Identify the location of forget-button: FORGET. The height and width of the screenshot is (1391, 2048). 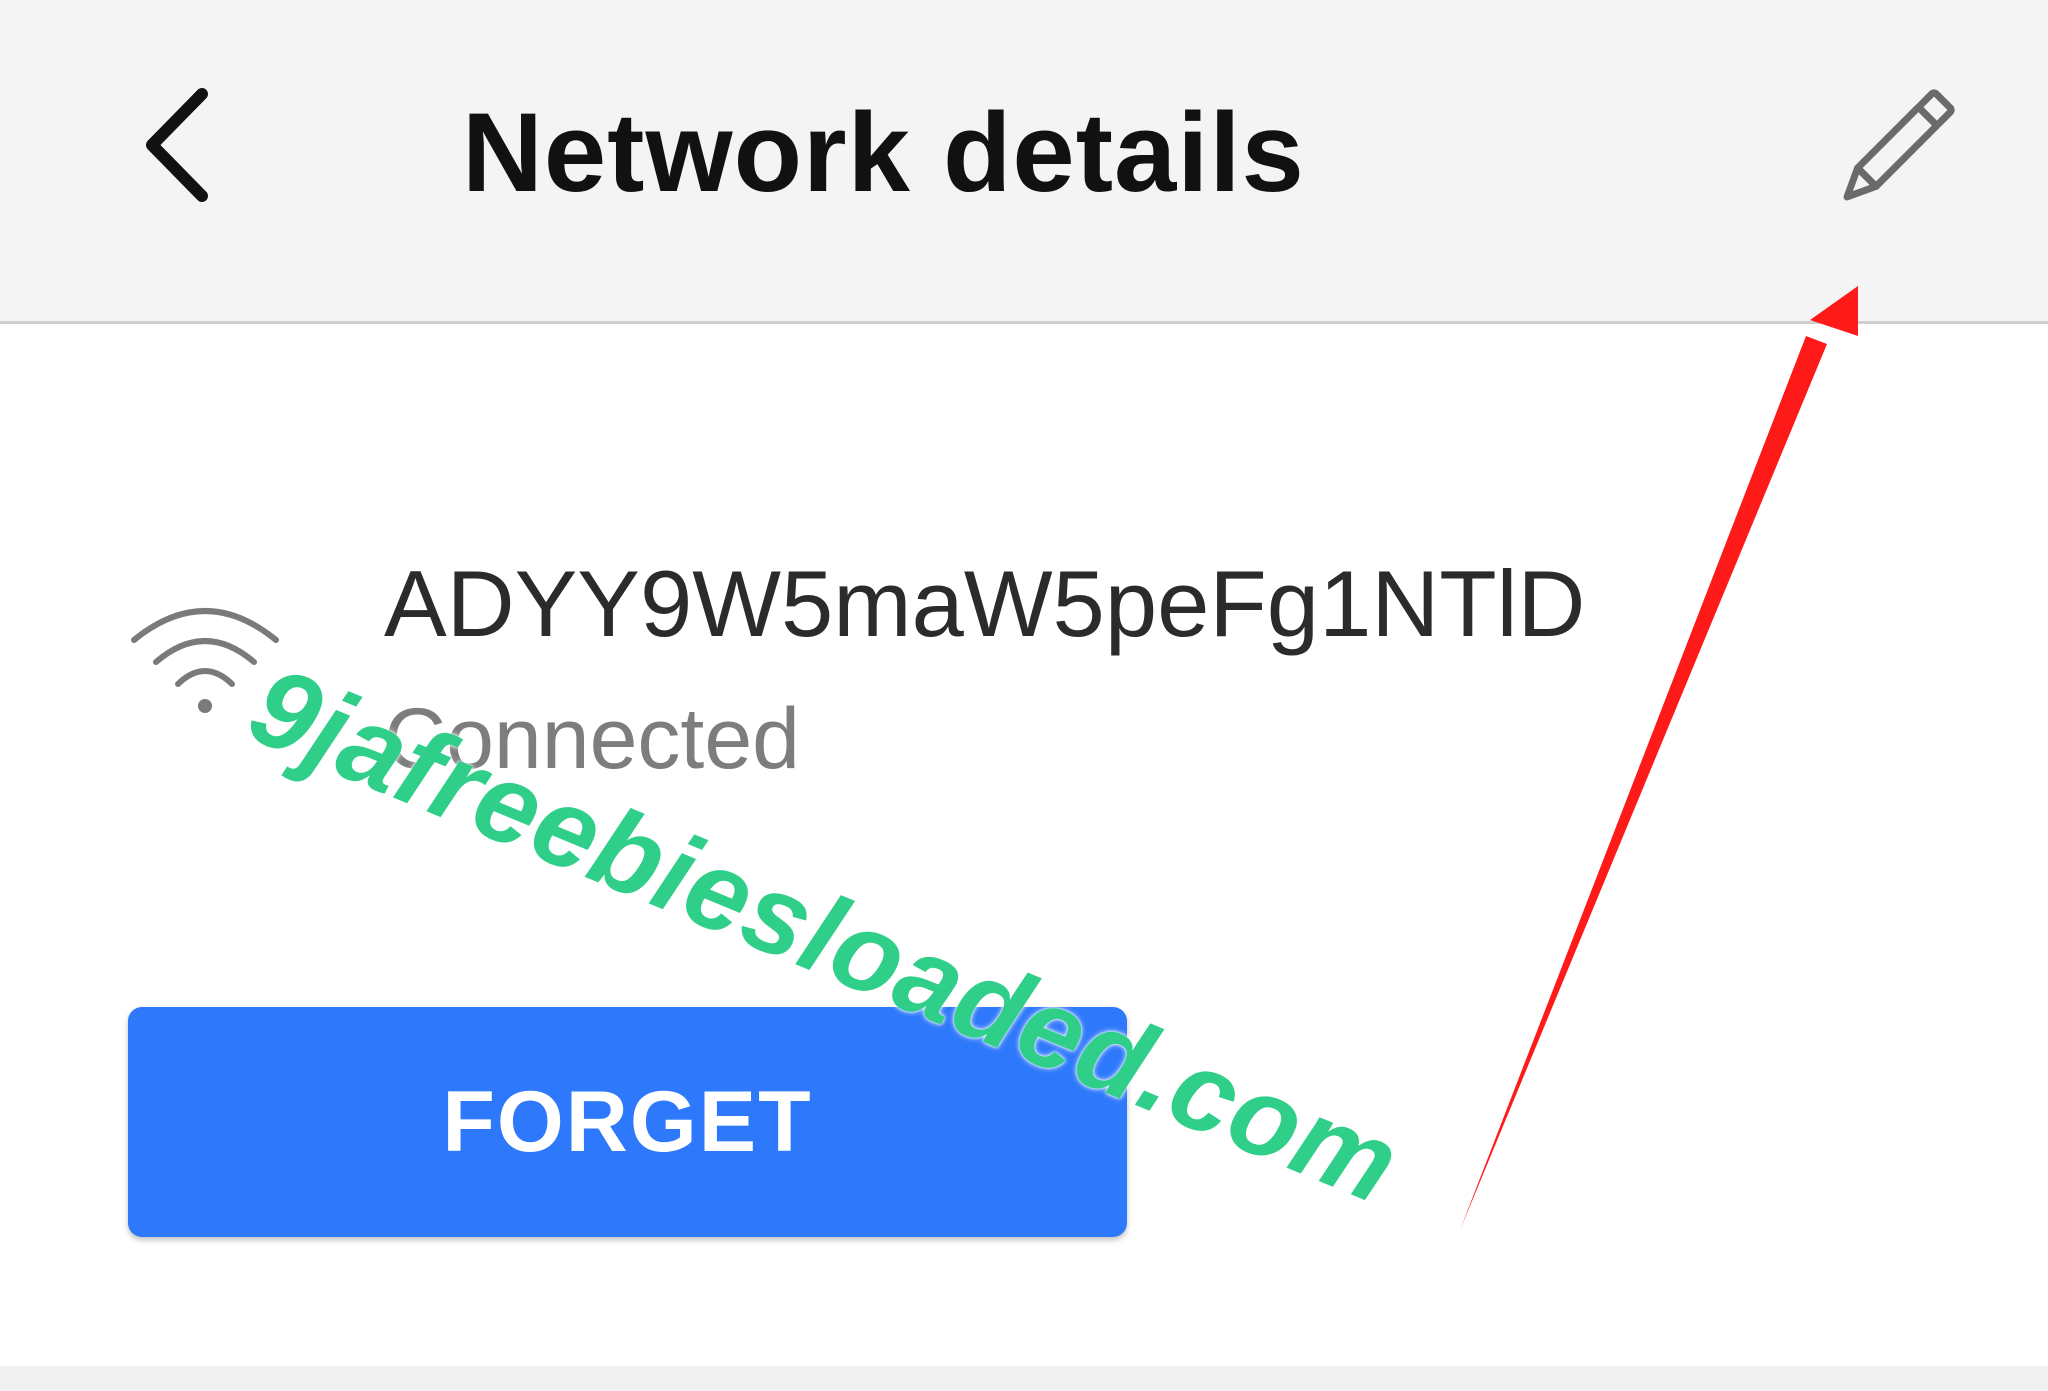
(627, 1122).